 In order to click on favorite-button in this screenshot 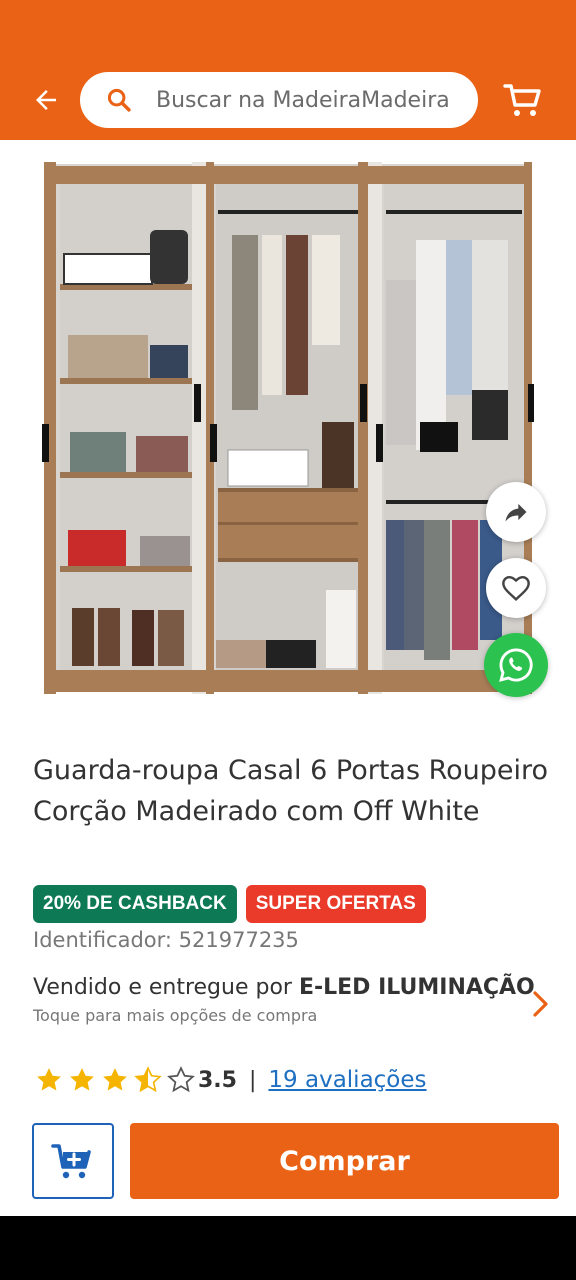, I will do `click(516, 588)`.